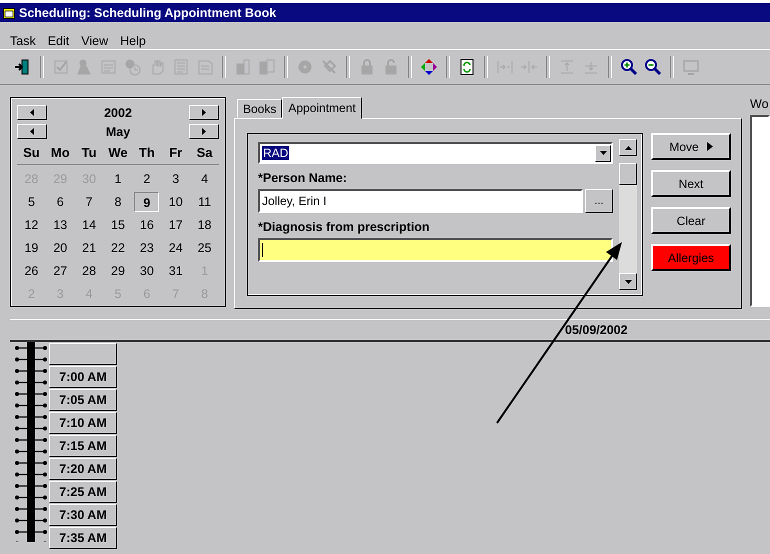 The width and height of the screenshot is (770, 554). I want to click on dropdown-value: RAD, so click(276, 153).